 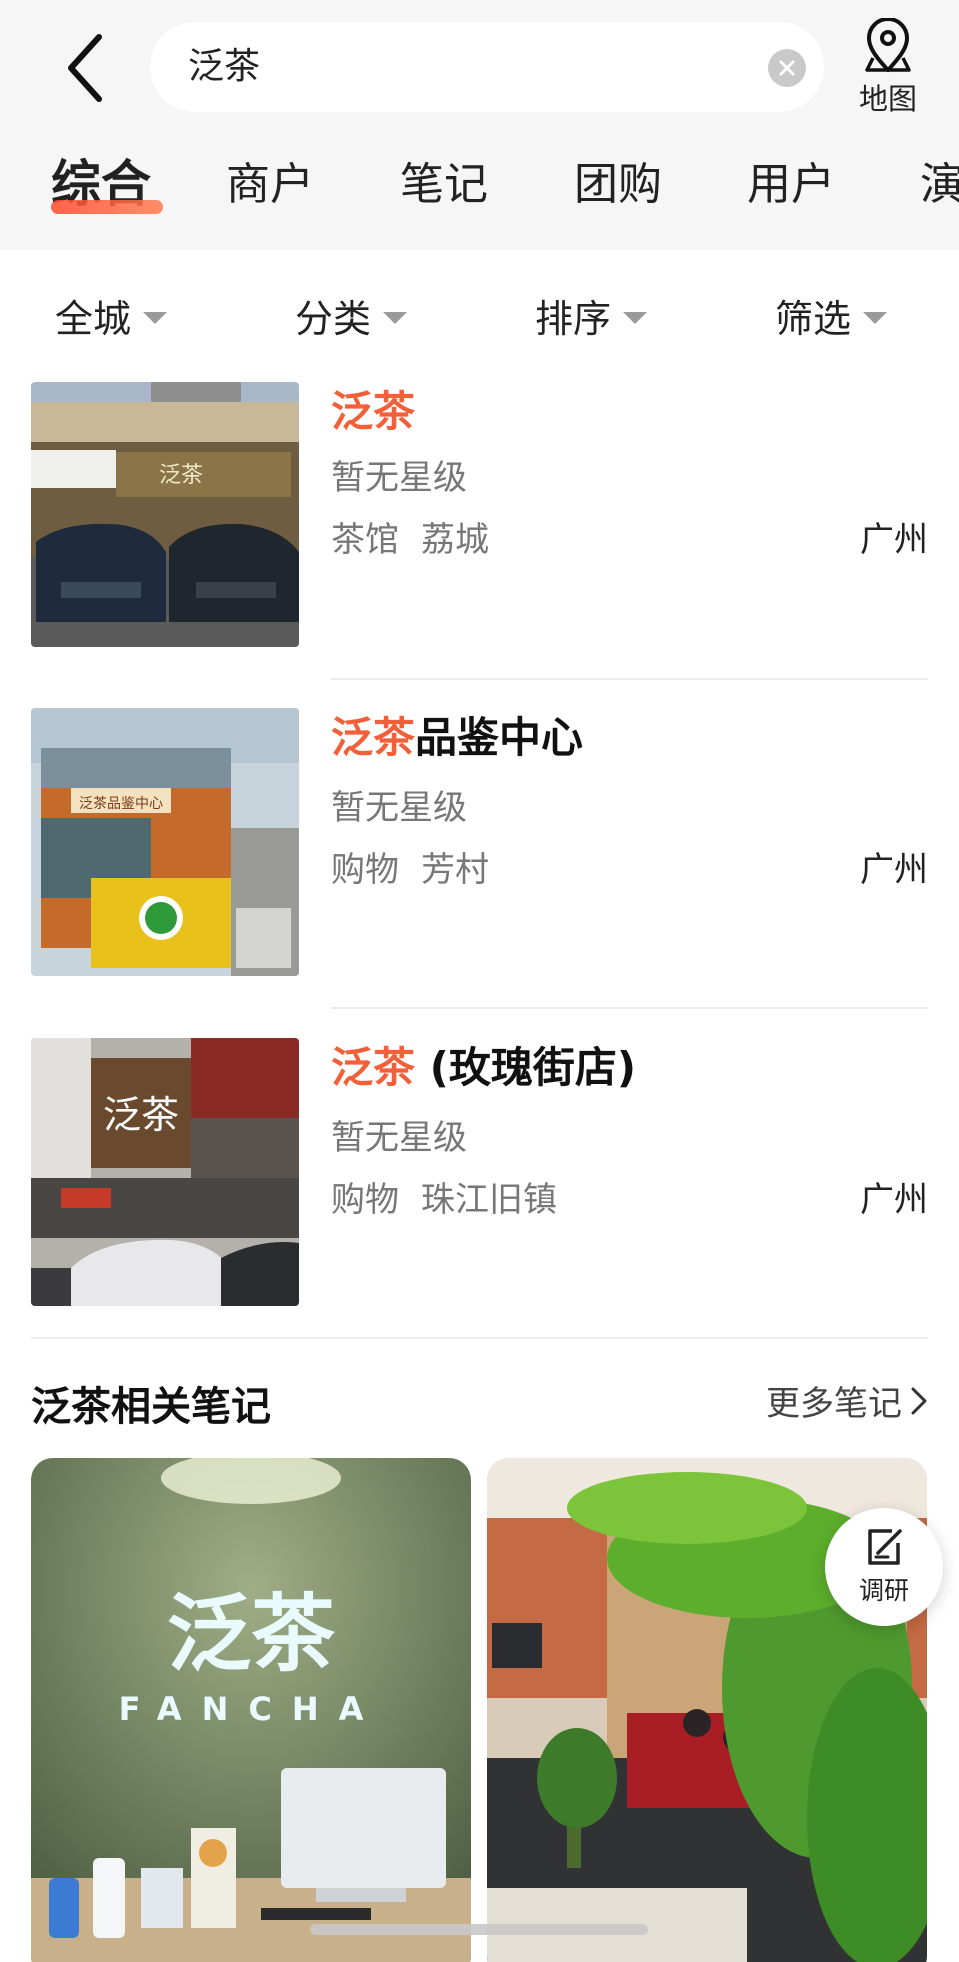 I want to click on note-sign-cn: 泛茶, so click(x=251, y=1634).